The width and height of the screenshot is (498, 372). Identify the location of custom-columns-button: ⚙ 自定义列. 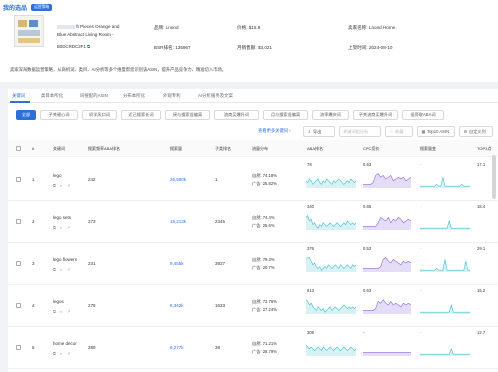
(476, 131).